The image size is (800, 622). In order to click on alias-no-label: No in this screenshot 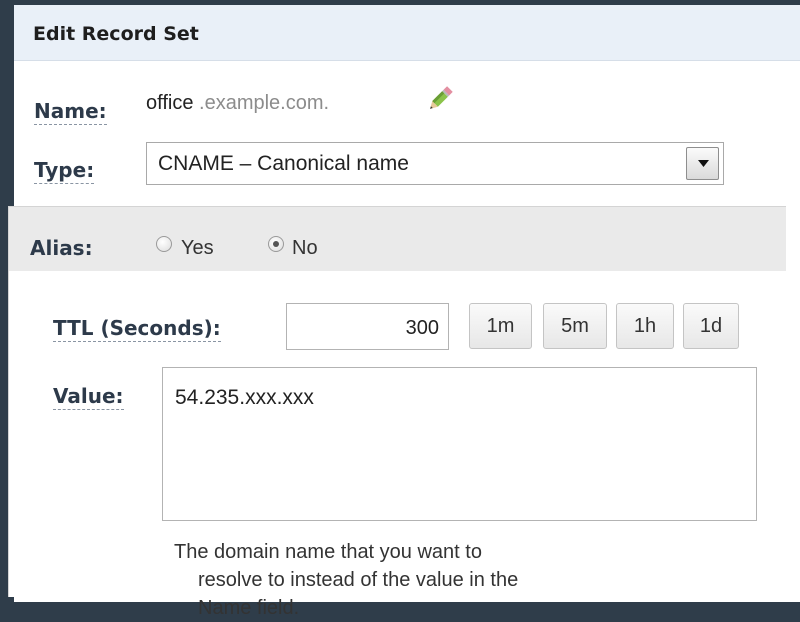, I will do `click(305, 248)`.